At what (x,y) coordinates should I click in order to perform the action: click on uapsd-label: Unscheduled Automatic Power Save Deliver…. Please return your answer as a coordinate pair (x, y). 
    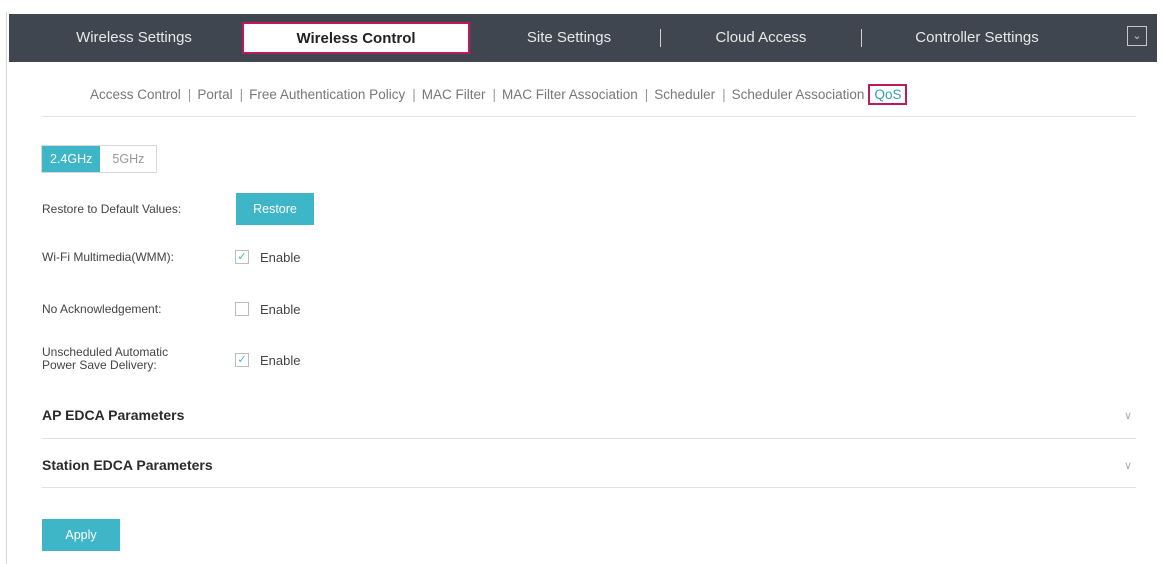
    Looking at the image, I should click on (105, 359).